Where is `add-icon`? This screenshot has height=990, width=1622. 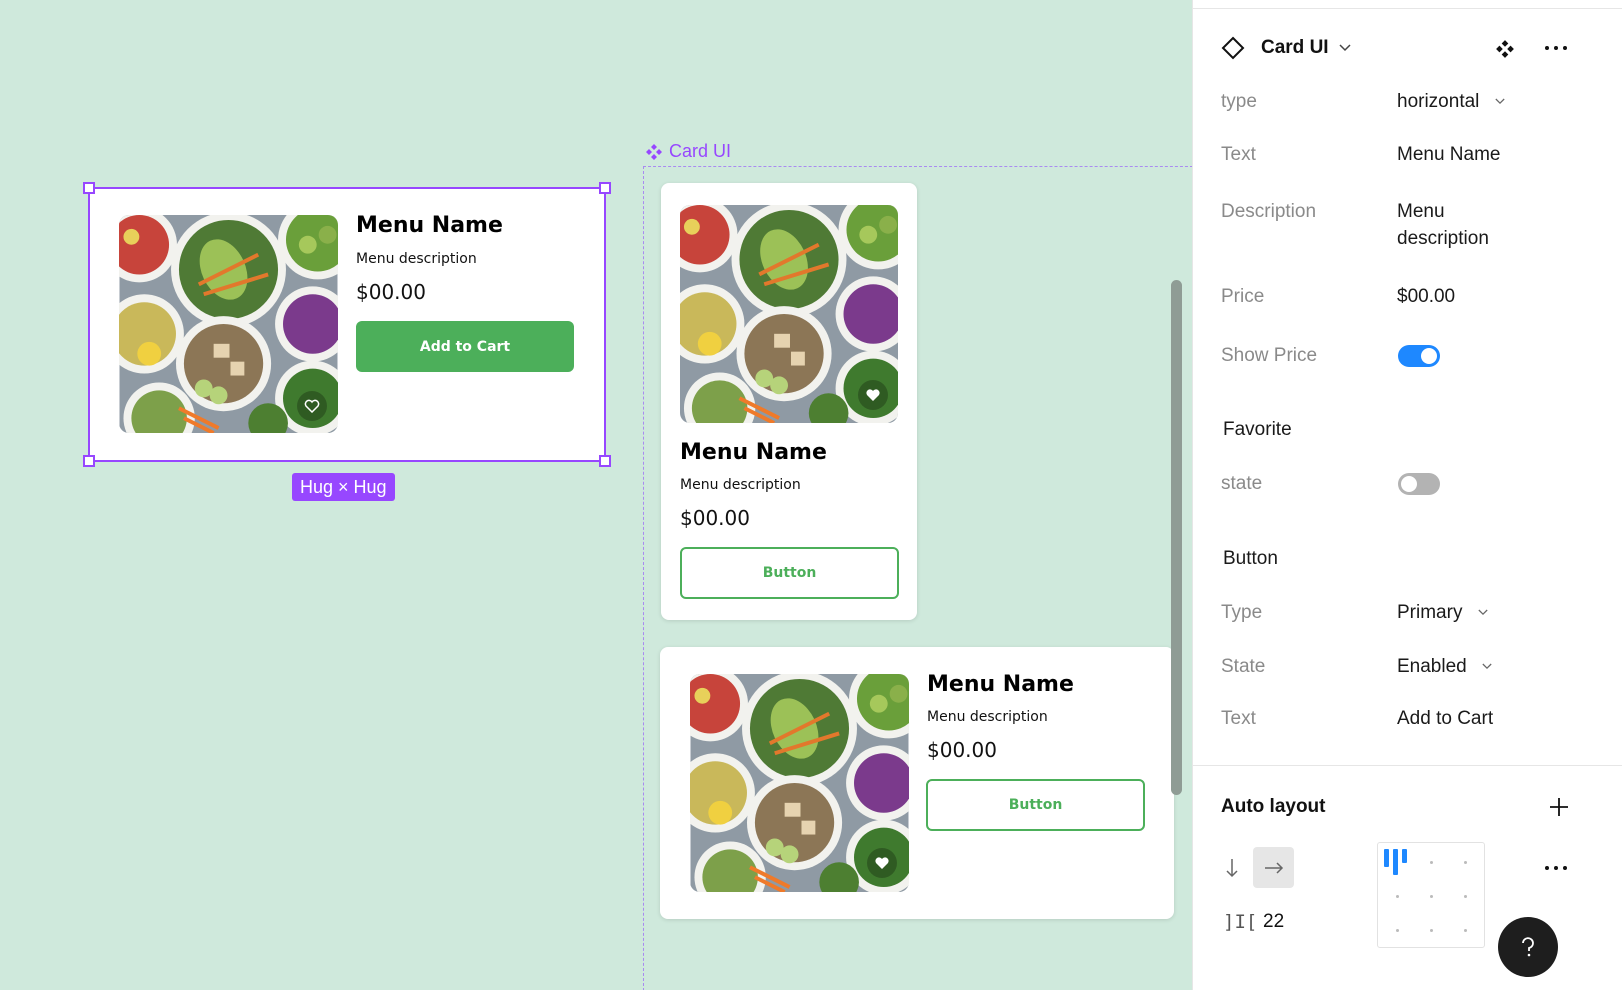
add-icon is located at coordinates (1559, 807).